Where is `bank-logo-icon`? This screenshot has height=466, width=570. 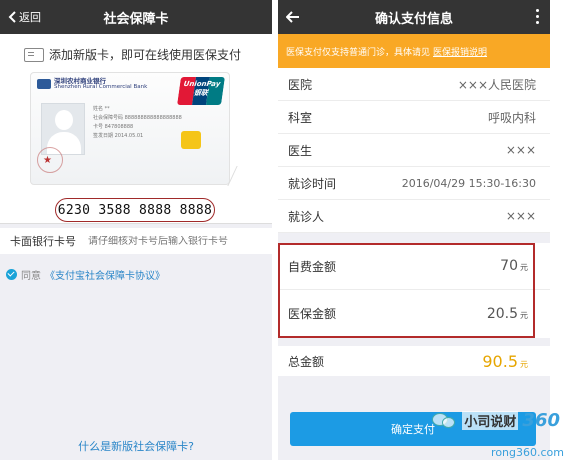 bank-logo-icon is located at coordinates (44, 84).